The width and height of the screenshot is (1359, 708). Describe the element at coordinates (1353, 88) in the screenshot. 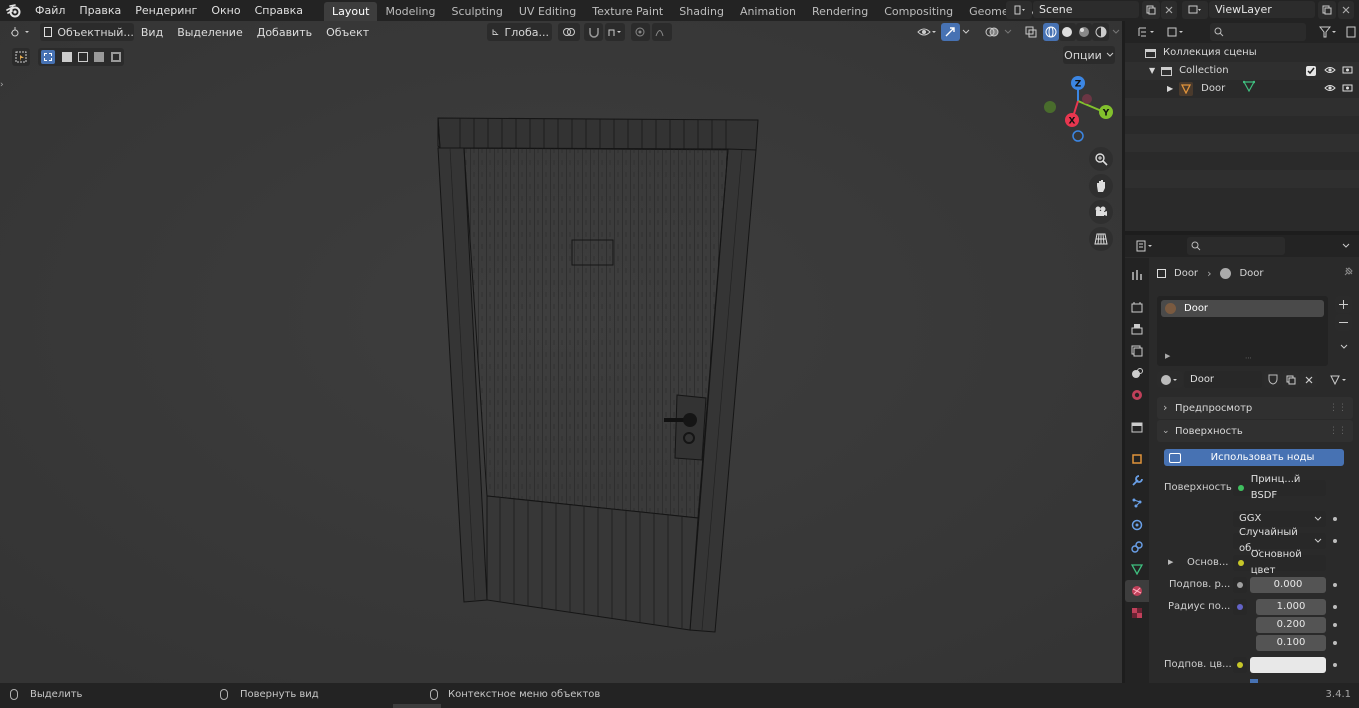

I see `outliner-collapse-icon` at that location.